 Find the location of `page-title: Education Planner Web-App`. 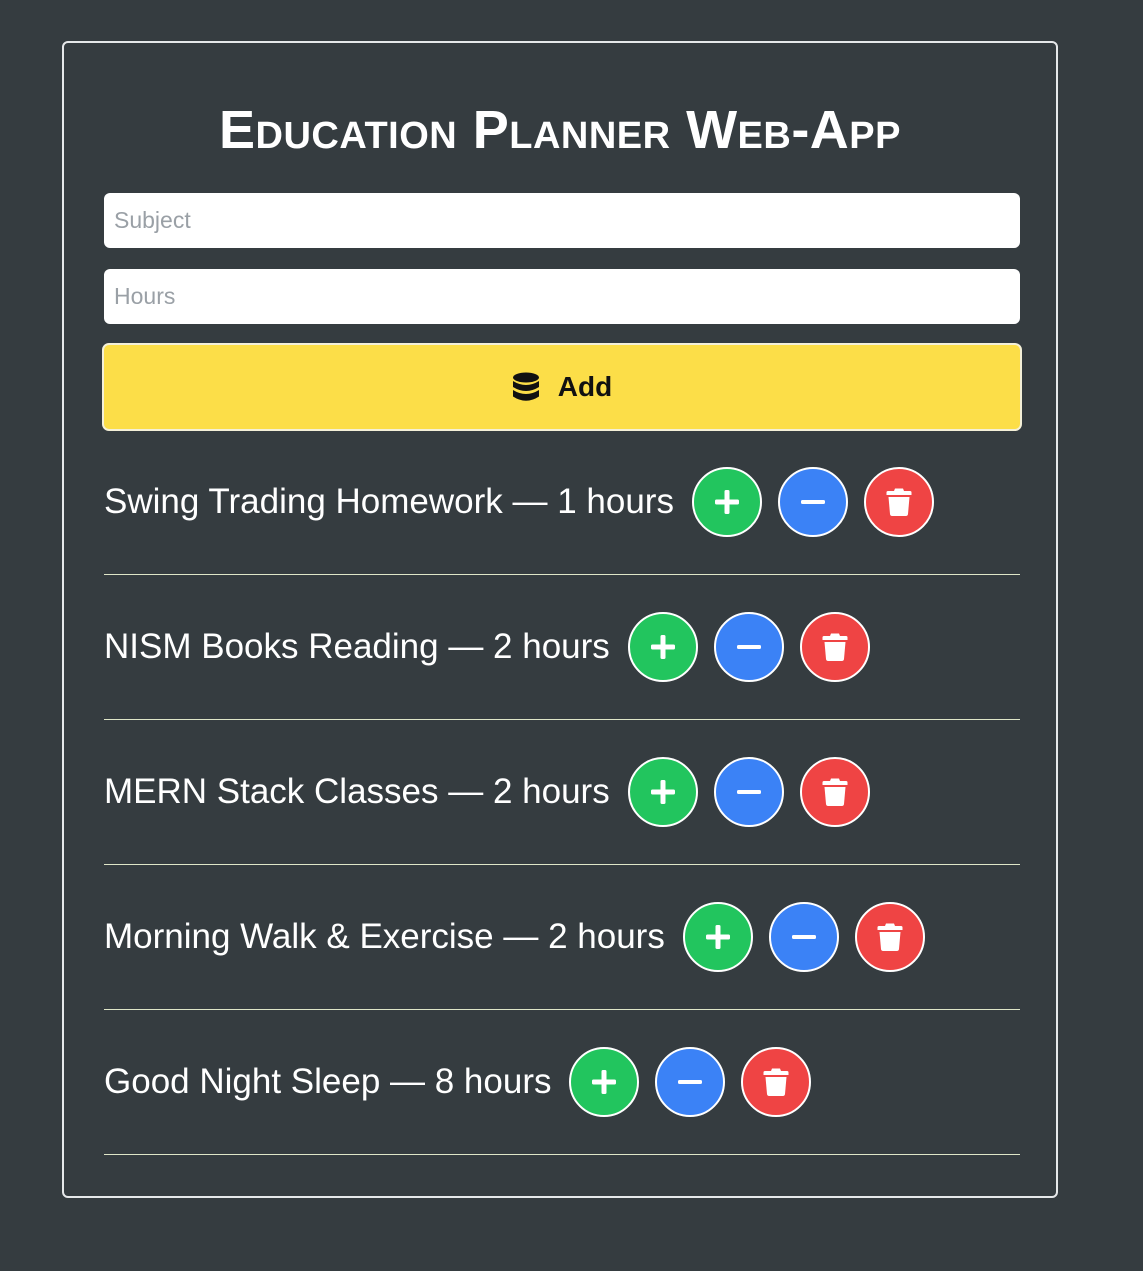

page-title: Education Planner Web-App is located at coordinates (559, 130).